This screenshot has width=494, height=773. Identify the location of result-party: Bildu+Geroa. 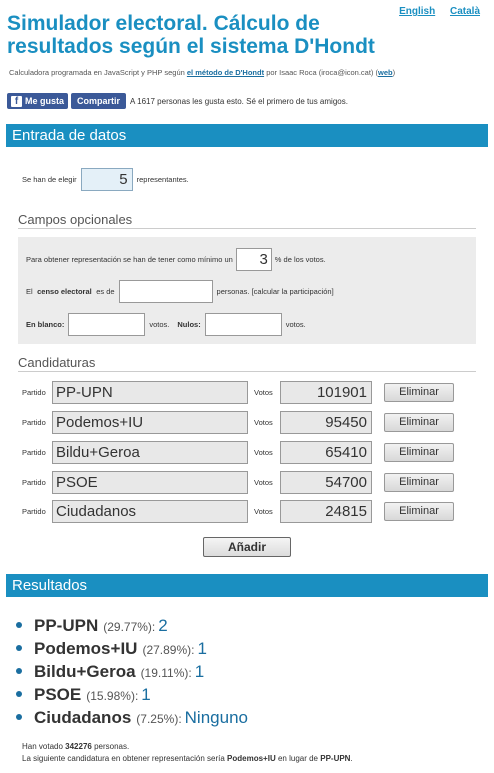
(85, 671).